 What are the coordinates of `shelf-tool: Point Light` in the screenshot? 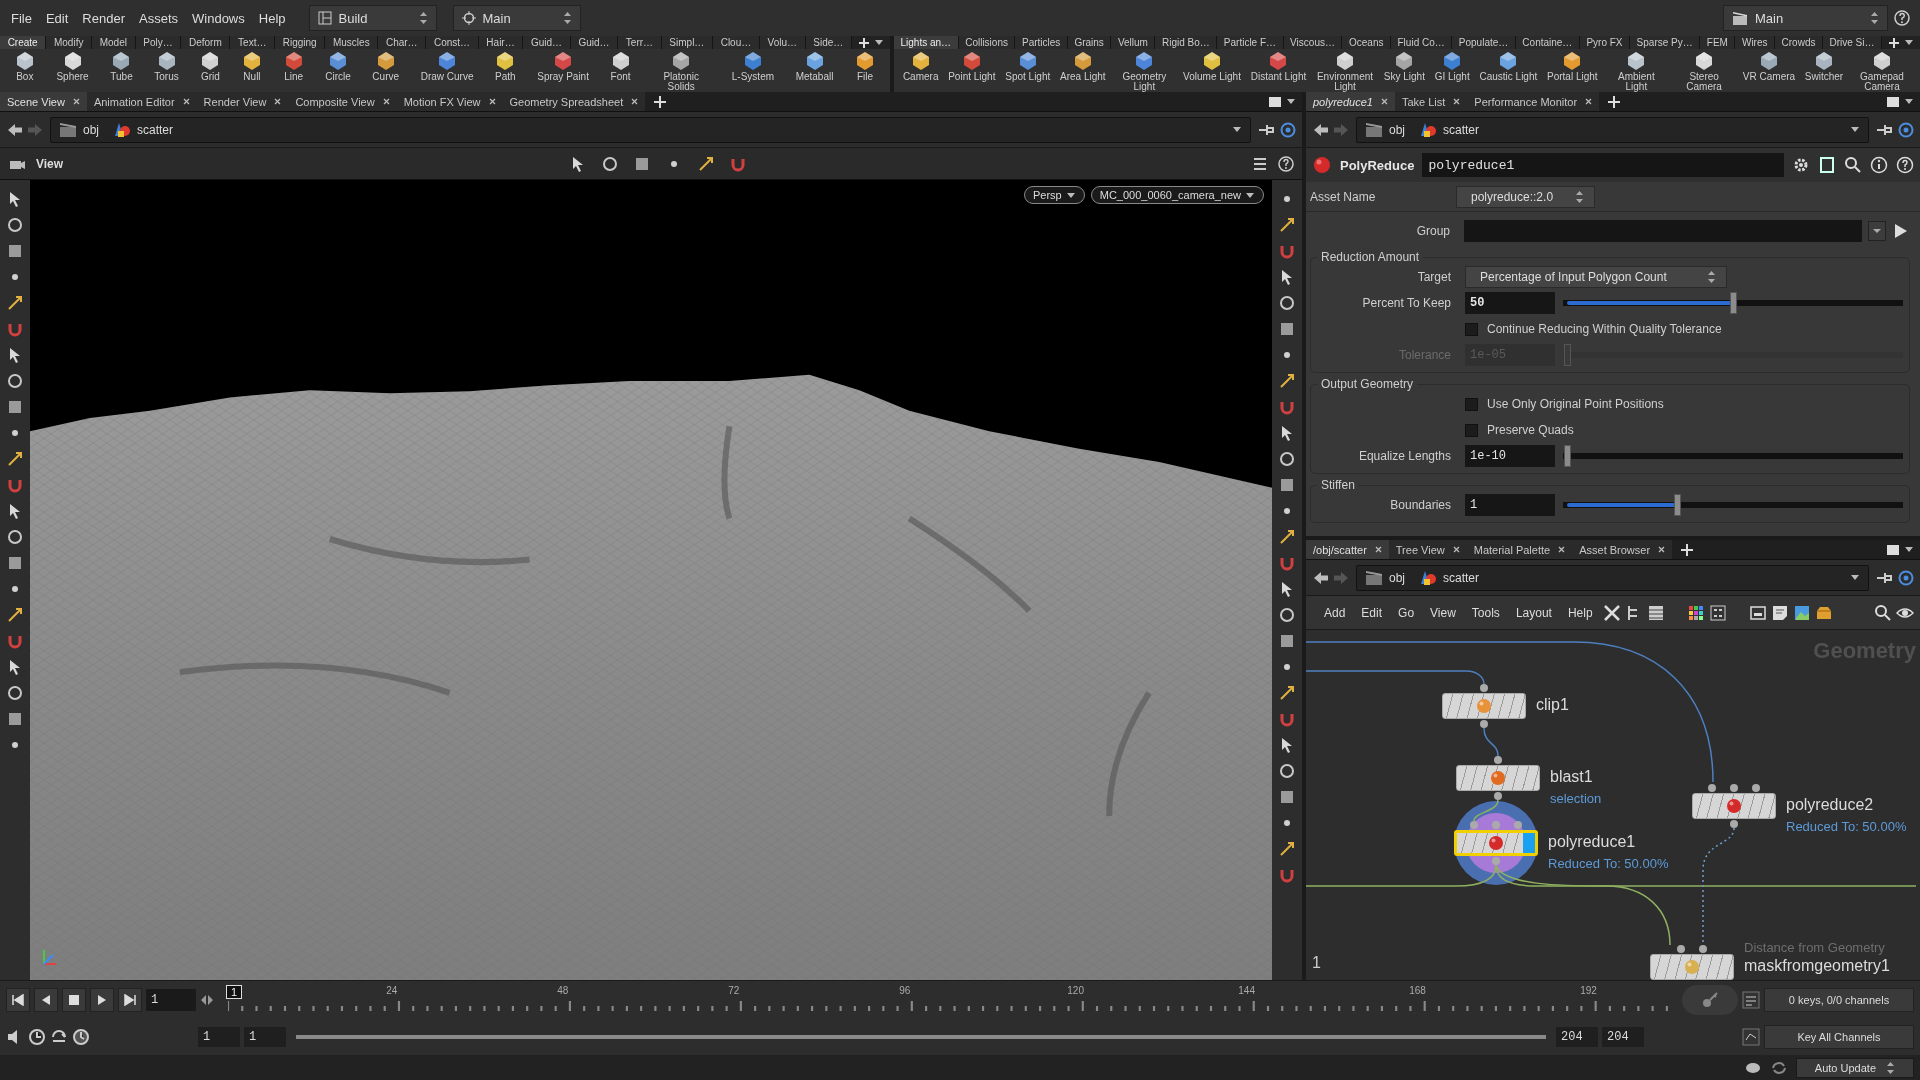 It's located at (972, 66).